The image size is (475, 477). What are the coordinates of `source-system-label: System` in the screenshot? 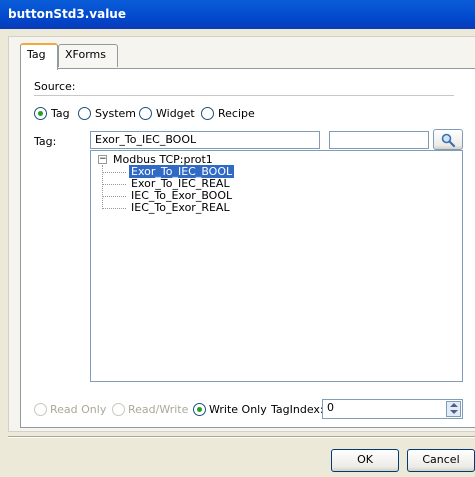 It's located at (116, 113).